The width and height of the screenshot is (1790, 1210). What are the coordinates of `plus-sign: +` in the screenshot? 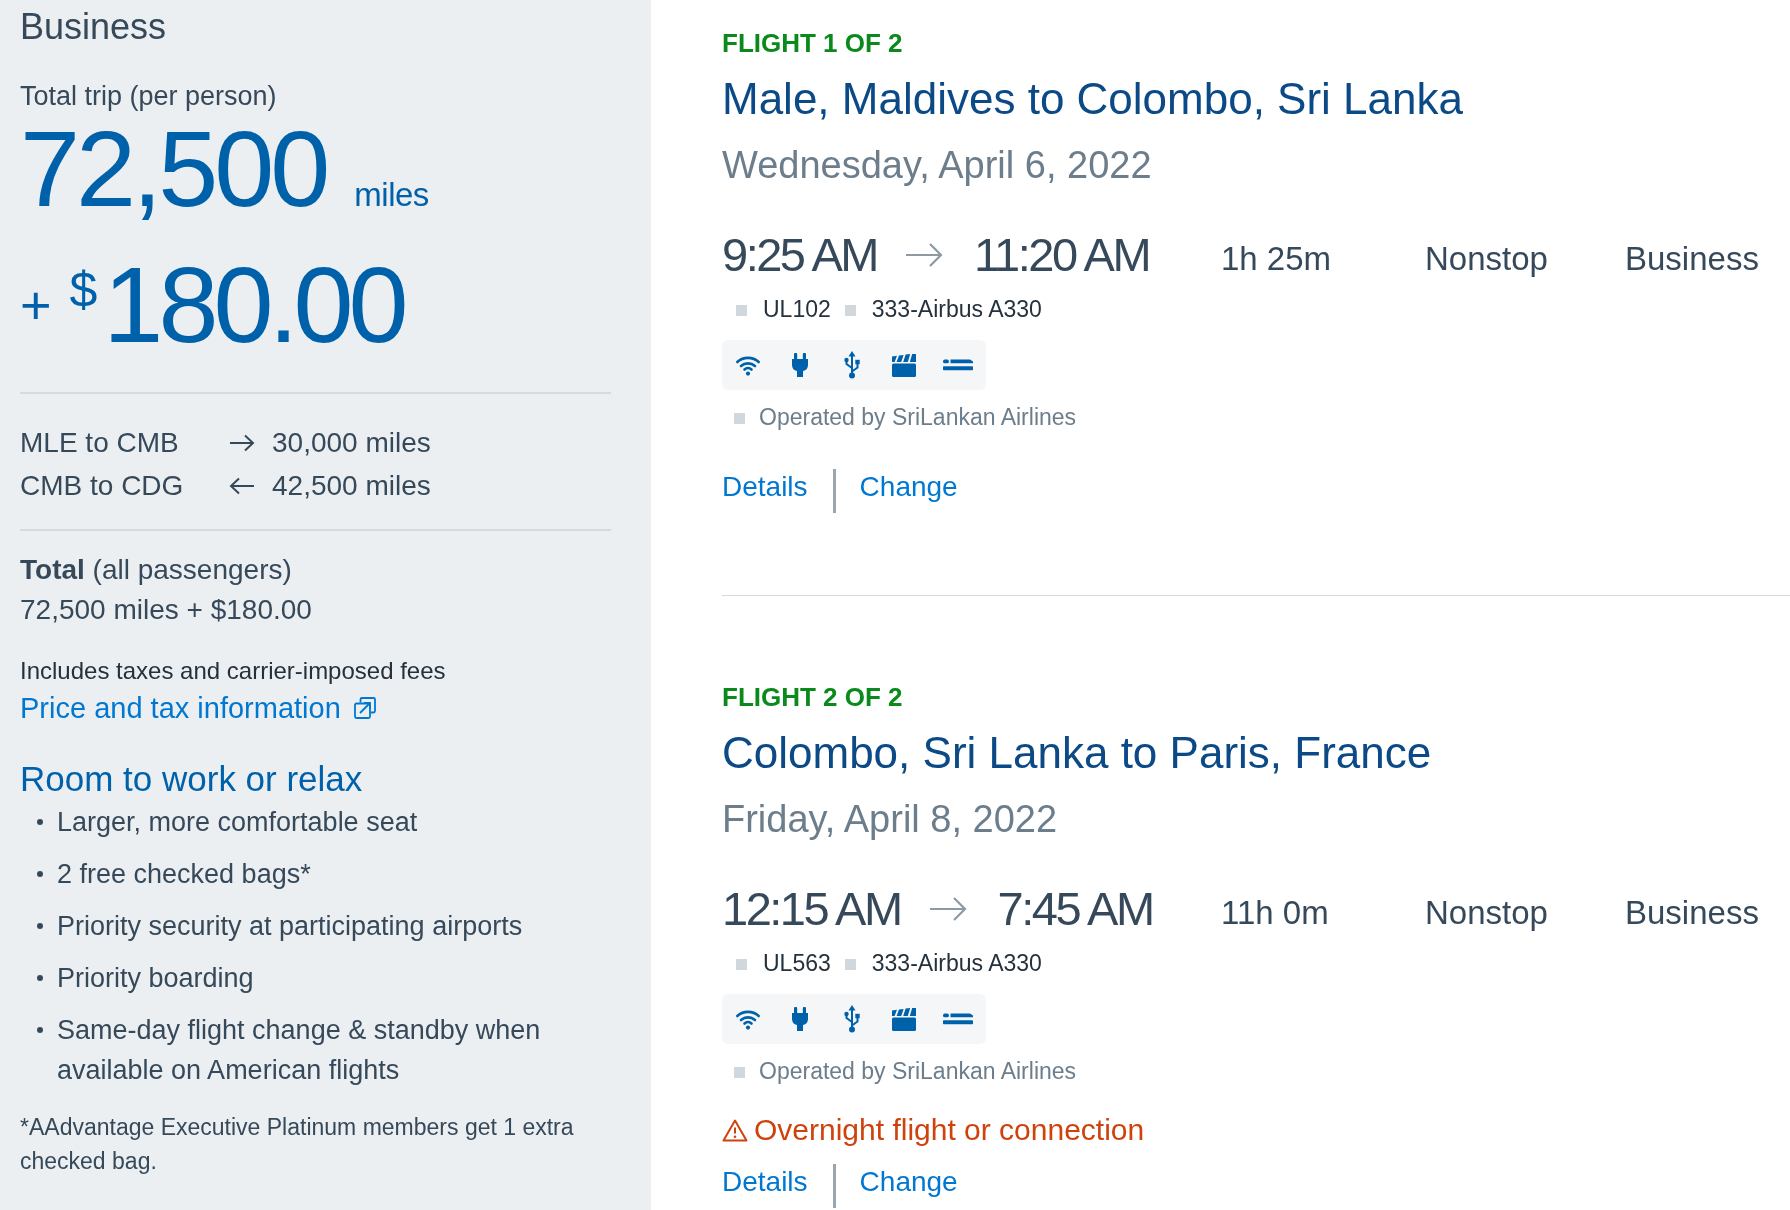 It's located at (36, 305).